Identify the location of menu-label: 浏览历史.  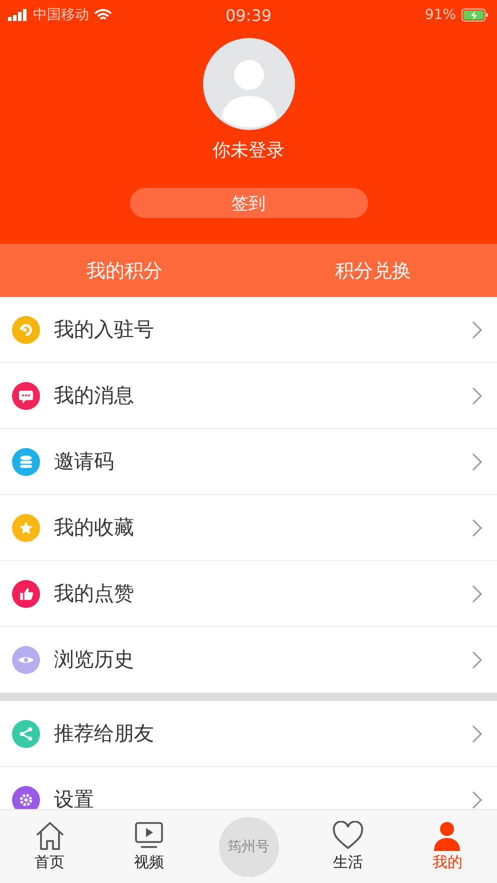
(94, 659).